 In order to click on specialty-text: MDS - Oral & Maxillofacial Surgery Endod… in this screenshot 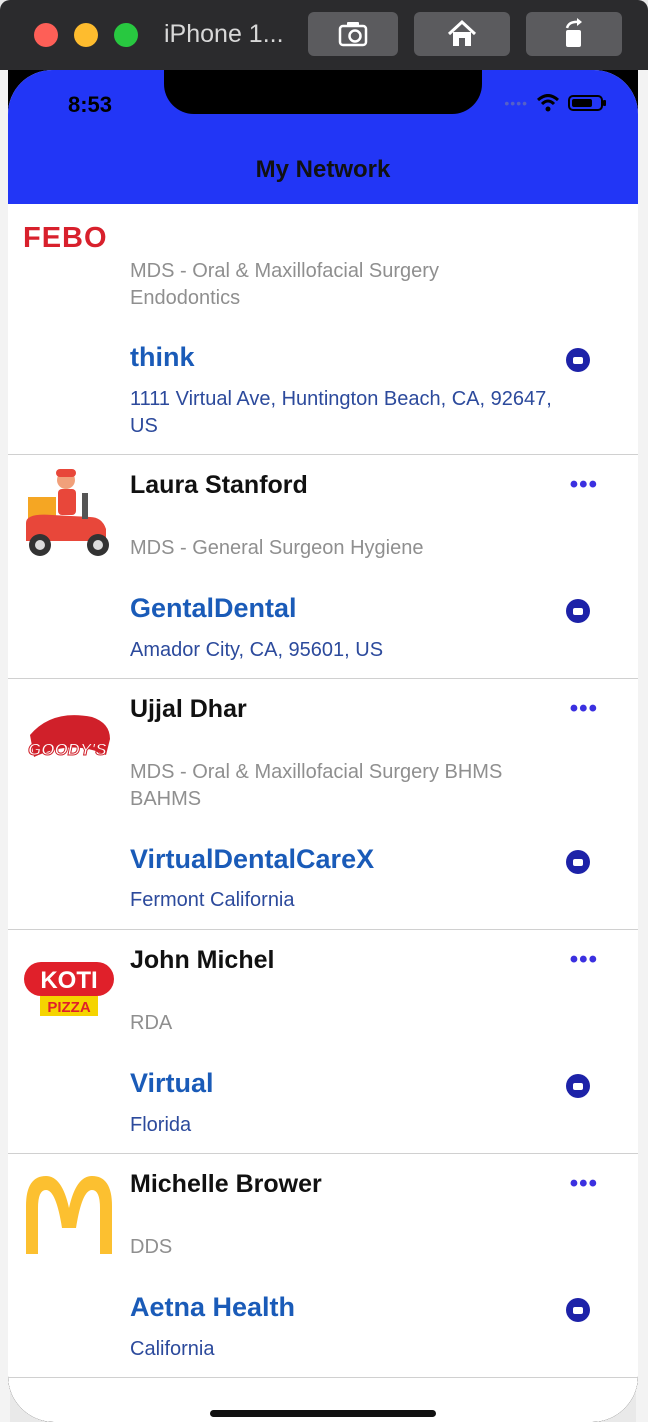, I will do `click(284, 284)`.